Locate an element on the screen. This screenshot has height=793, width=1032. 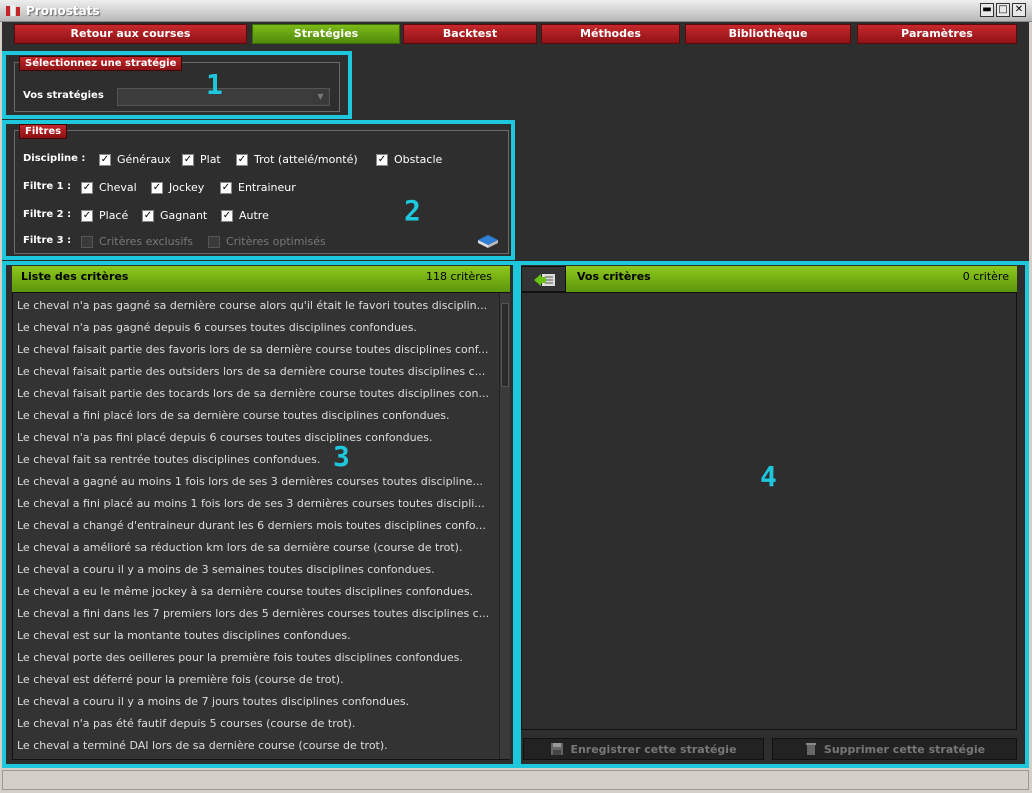
checkbox-gagnant: ✓ Gagnant is located at coordinates (174, 215).